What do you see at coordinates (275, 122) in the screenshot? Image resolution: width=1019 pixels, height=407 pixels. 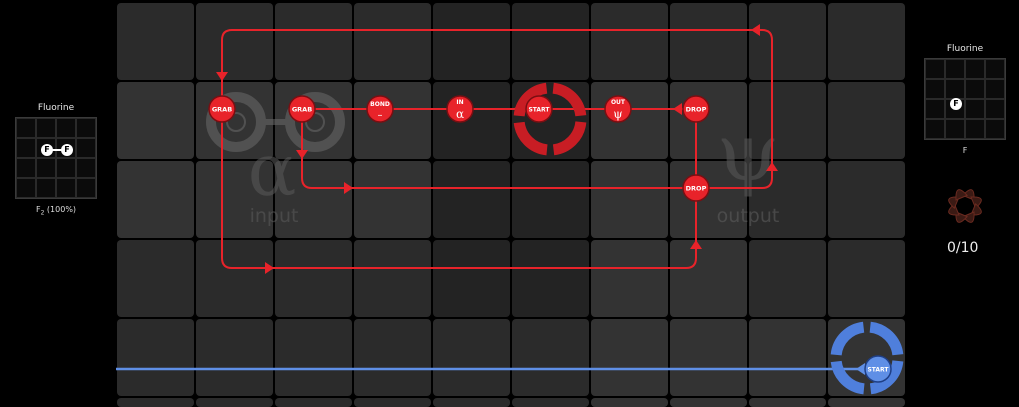 I see `input-ghost-bond` at bounding box center [275, 122].